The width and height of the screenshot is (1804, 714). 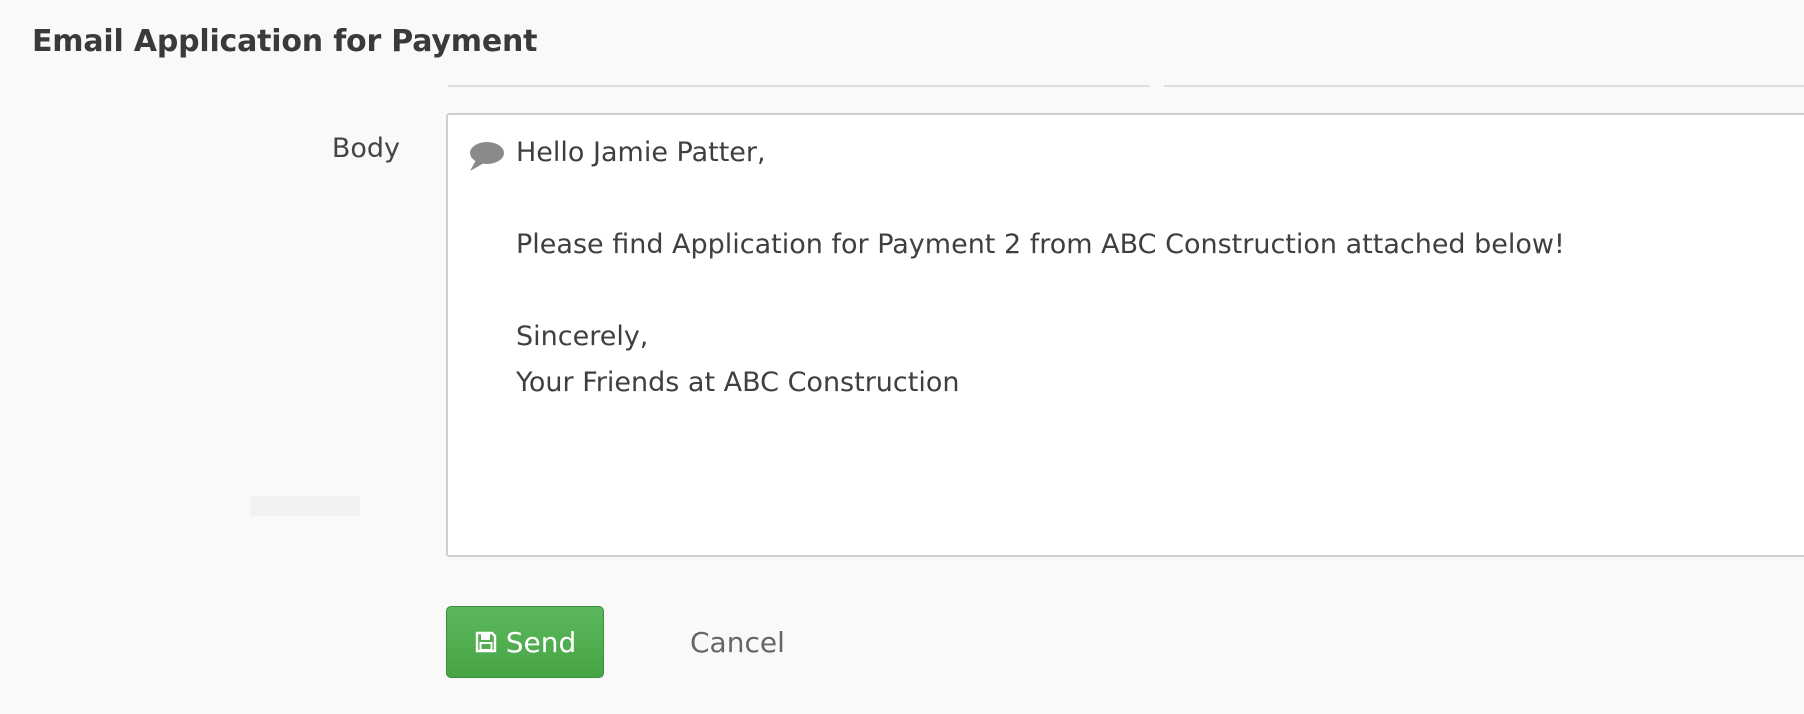 What do you see at coordinates (541, 642) in the screenshot?
I see `send-button-label: Send` at bounding box center [541, 642].